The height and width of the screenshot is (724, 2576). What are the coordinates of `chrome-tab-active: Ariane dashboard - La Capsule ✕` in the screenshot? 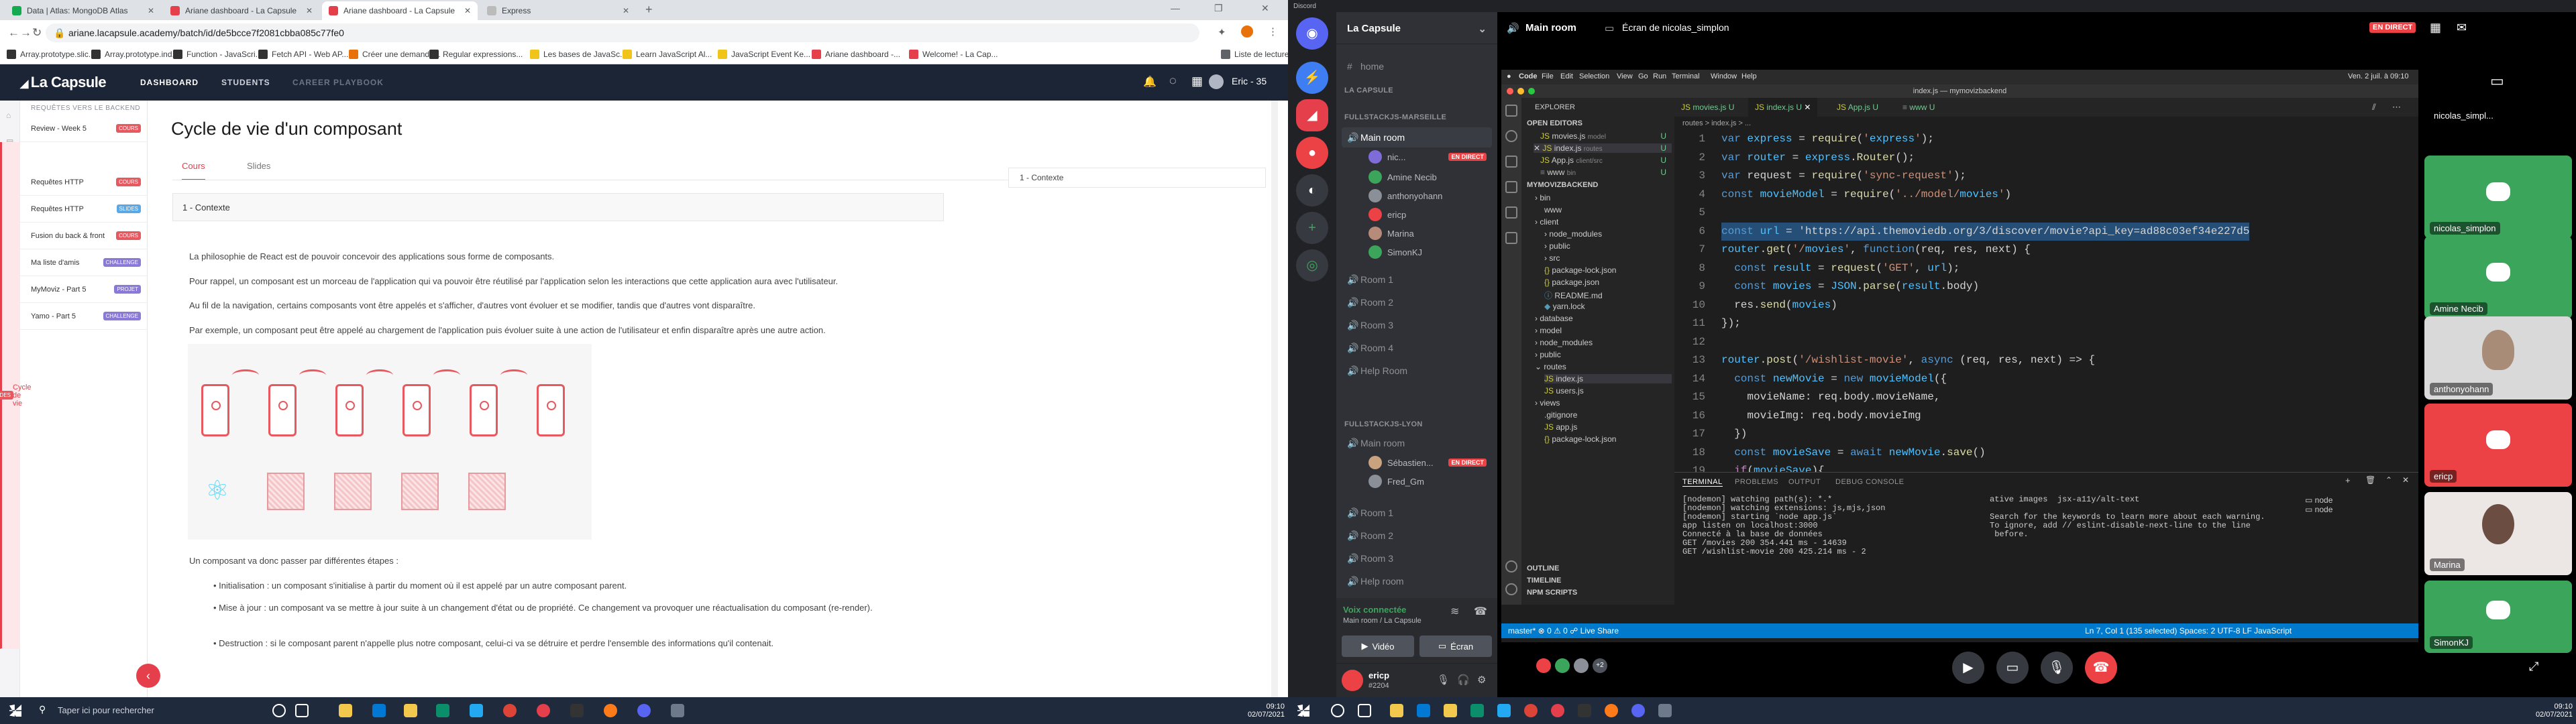 It's located at (400, 10).